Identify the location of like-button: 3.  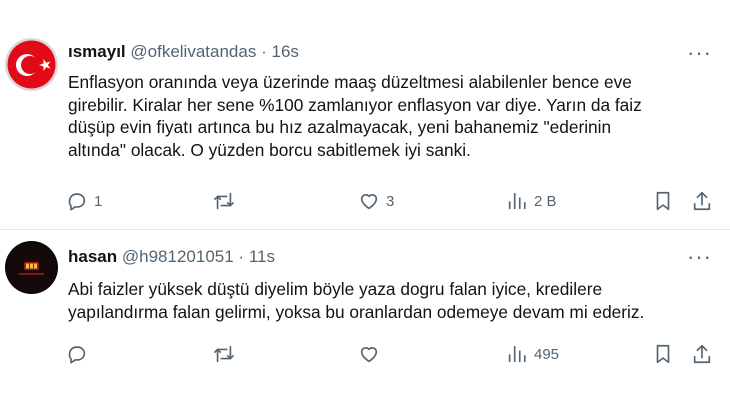
(376, 201).